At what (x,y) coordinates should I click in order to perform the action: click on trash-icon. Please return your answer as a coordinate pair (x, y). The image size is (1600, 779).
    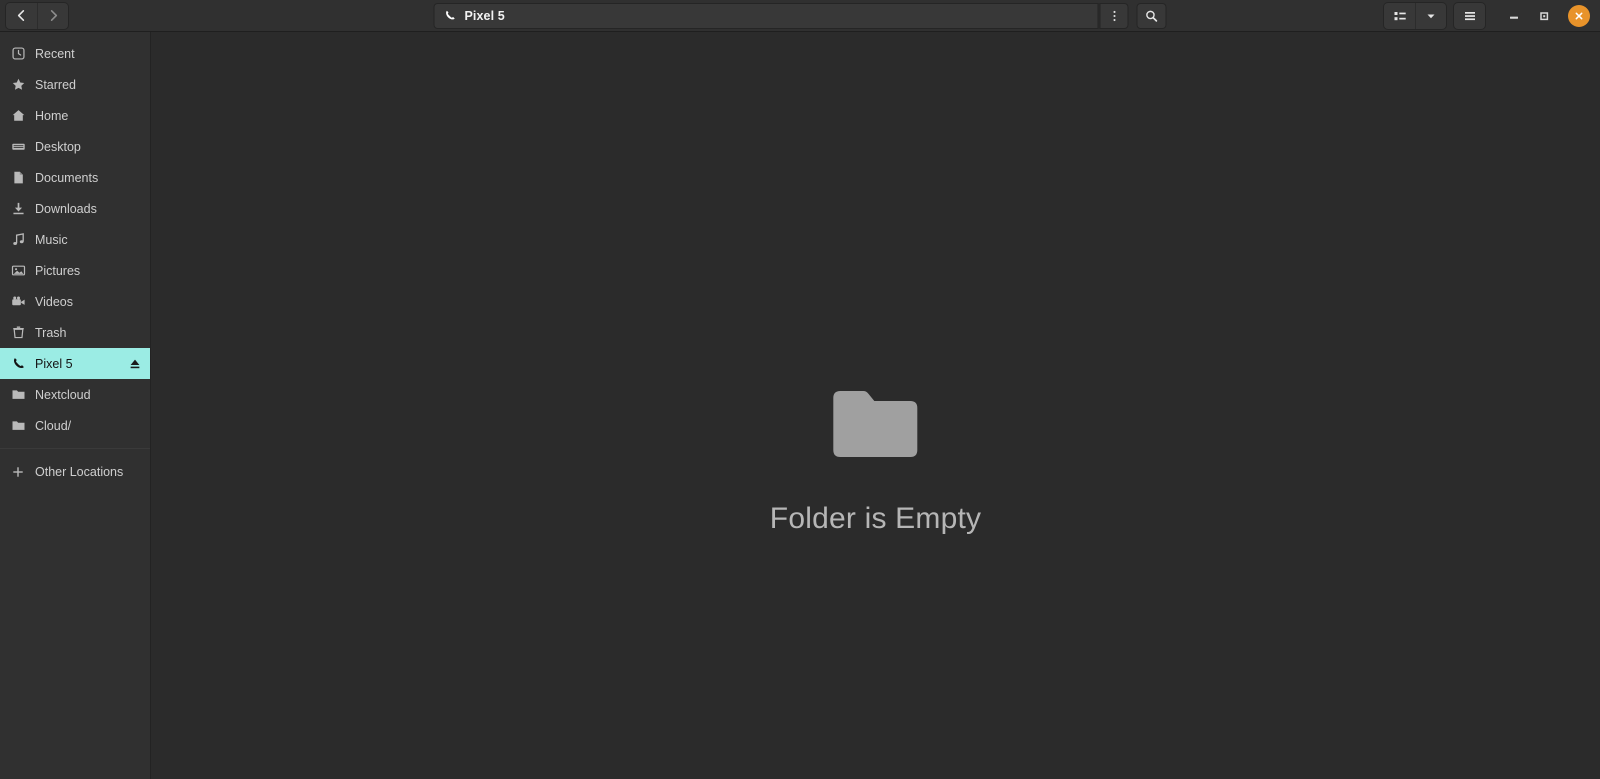
    Looking at the image, I should click on (18, 333).